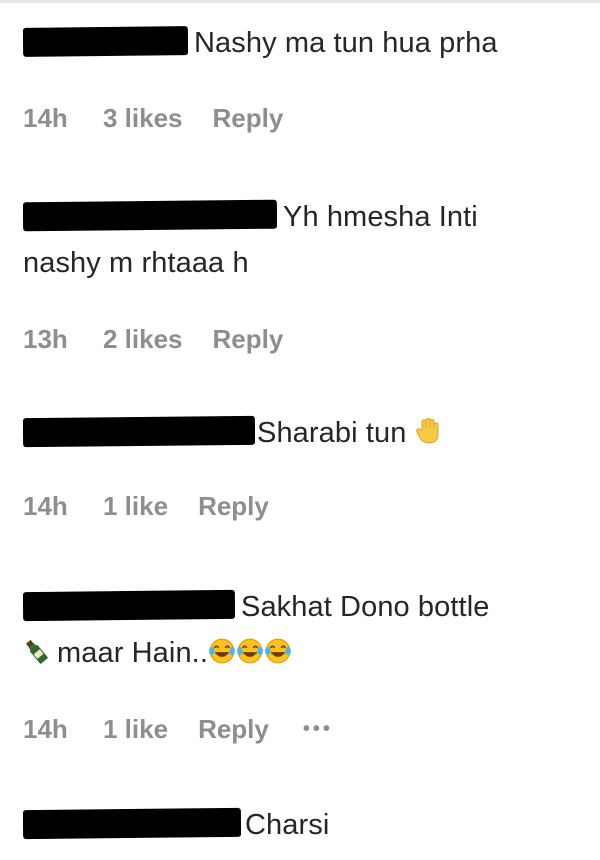 Image resolution: width=600 pixels, height=860 pixels. What do you see at coordinates (365, 607) in the screenshot?
I see `comment-text-line-1: Sakhat Dono bottle` at bounding box center [365, 607].